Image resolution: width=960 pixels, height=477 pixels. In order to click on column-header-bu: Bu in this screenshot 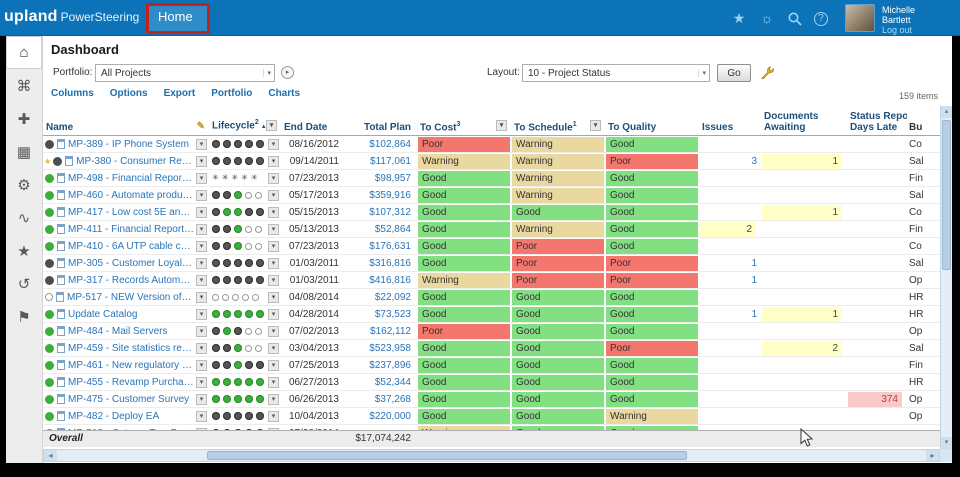, I will do `click(923, 120)`.